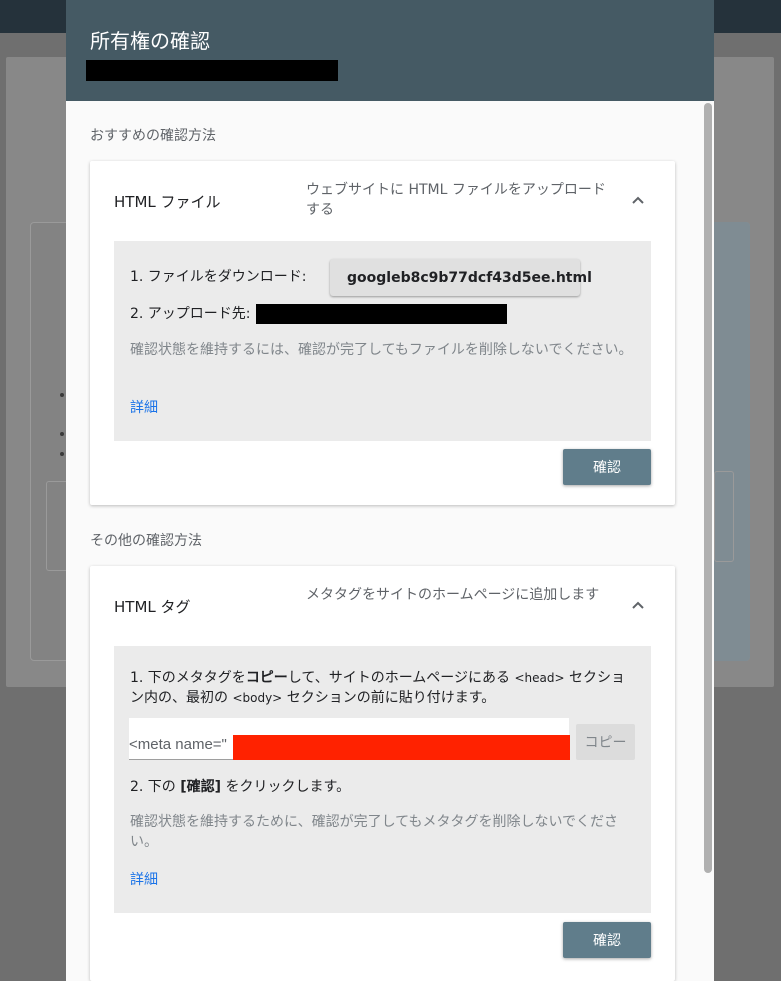 The image size is (781, 981). I want to click on download-filename: googleb8c9b77dcf43d5ee.html, so click(469, 277).